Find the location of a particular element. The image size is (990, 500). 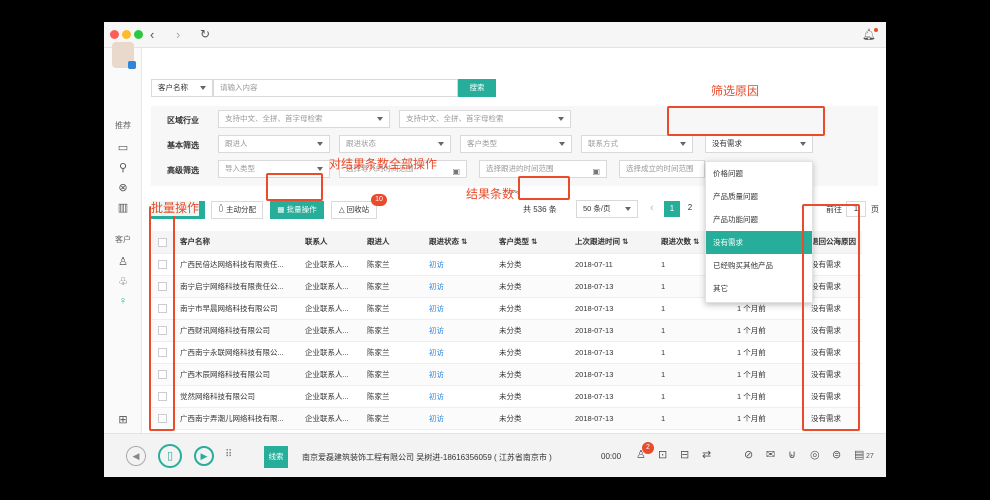

location-icon: ⚲ is located at coordinates (123, 167).